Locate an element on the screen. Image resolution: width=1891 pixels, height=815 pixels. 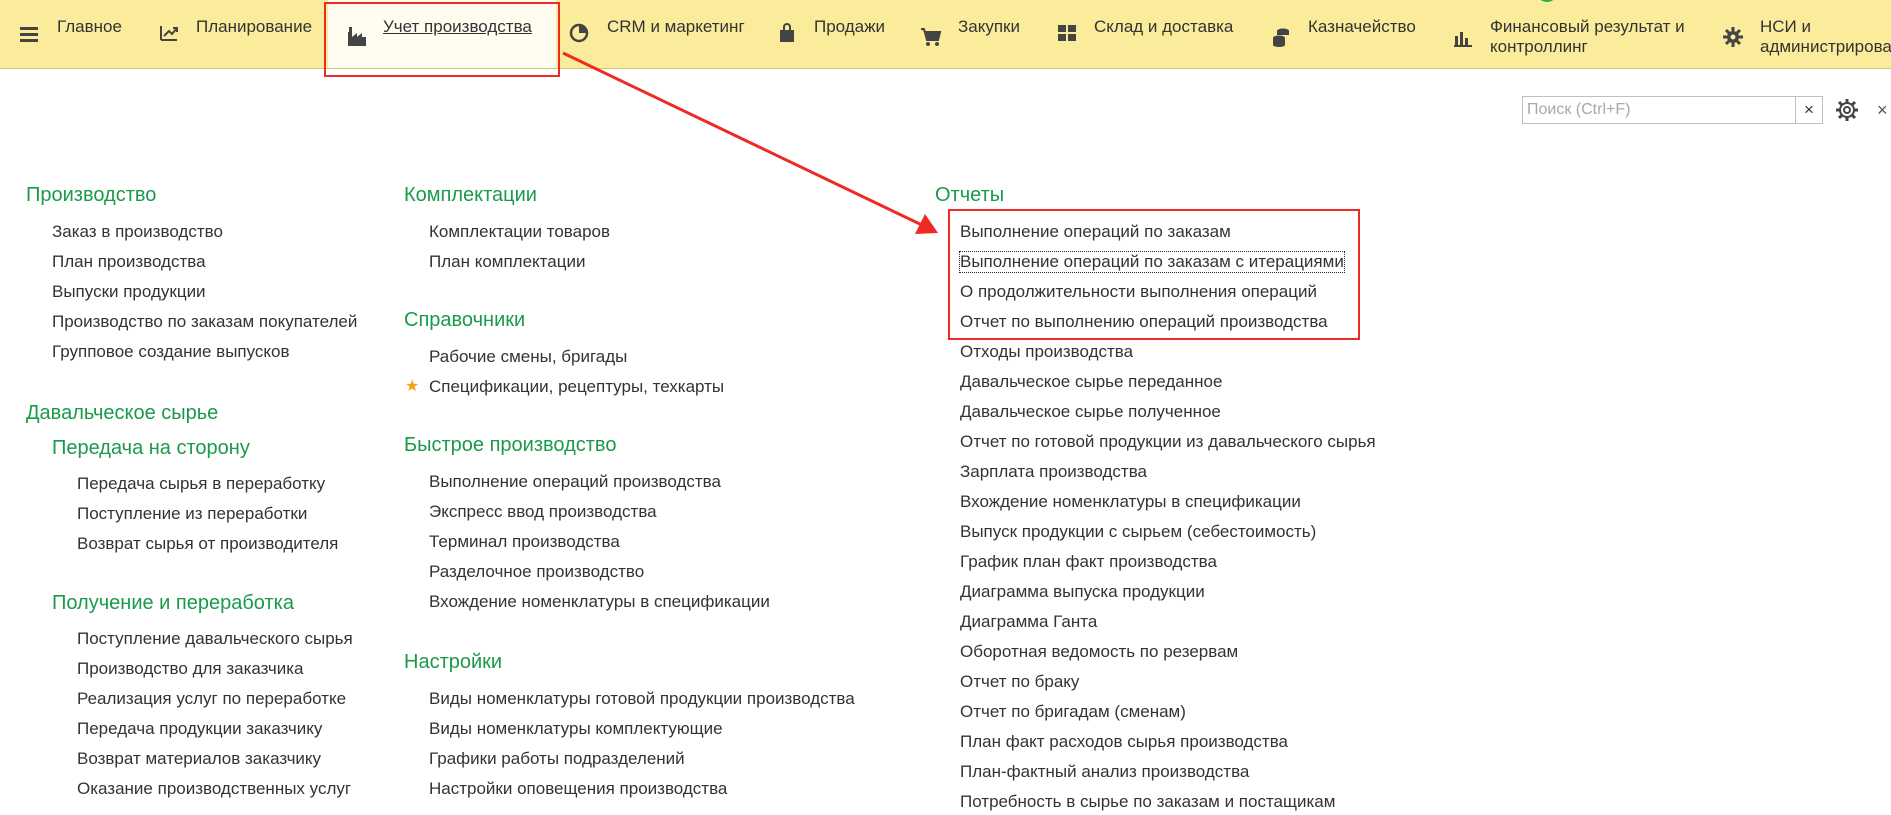
annotation-arrow is located at coordinates (750, 142).